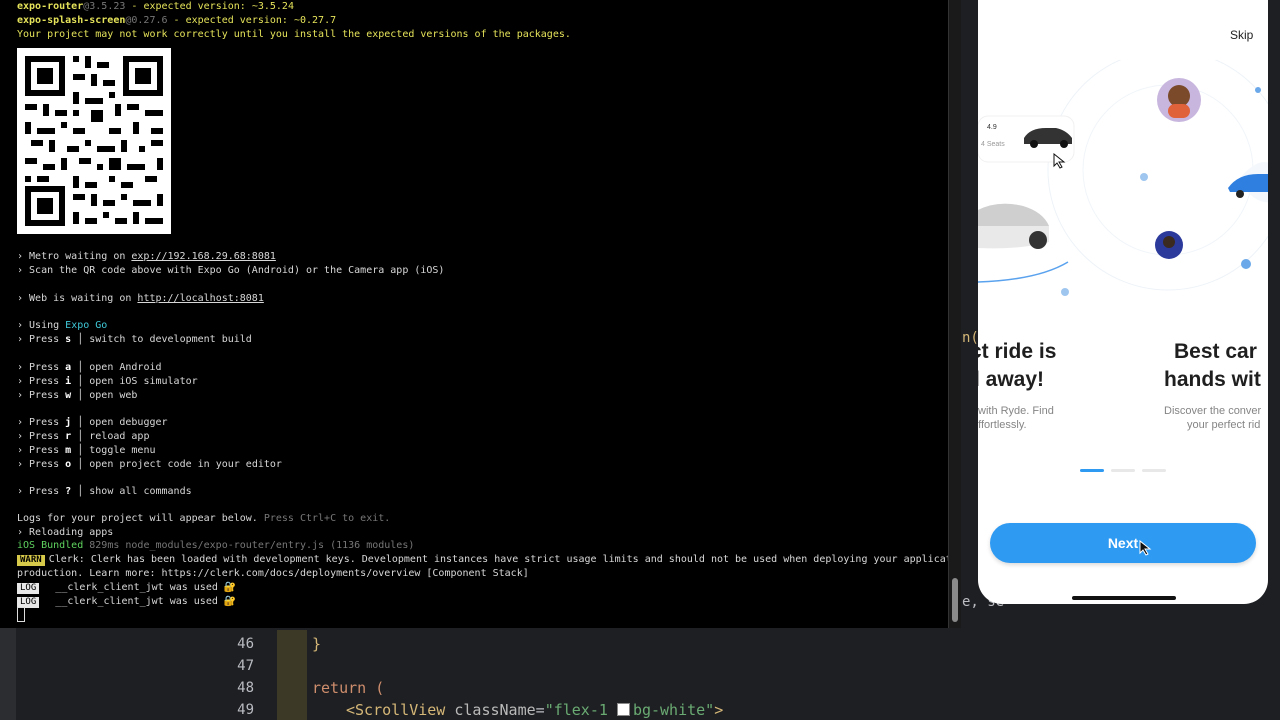  I want to click on line-number: 46, so click(245, 644).